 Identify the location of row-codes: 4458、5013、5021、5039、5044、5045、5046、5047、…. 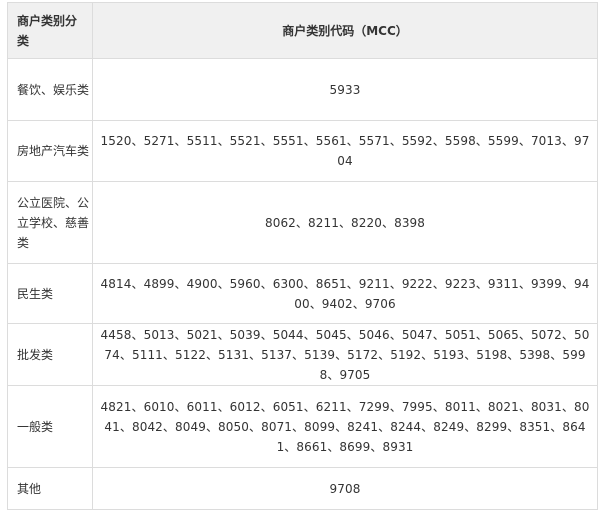
(345, 354).